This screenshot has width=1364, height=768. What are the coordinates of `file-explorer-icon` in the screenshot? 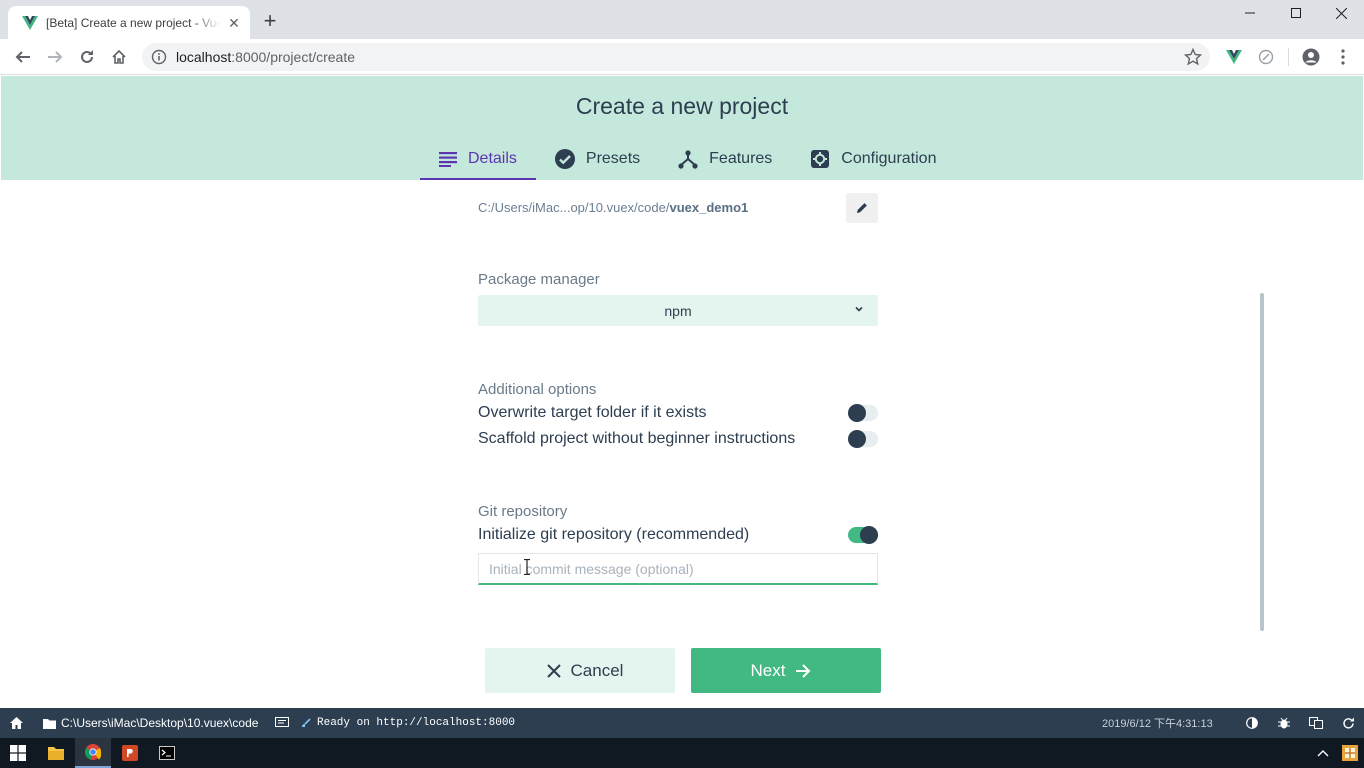 It's located at (56, 753).